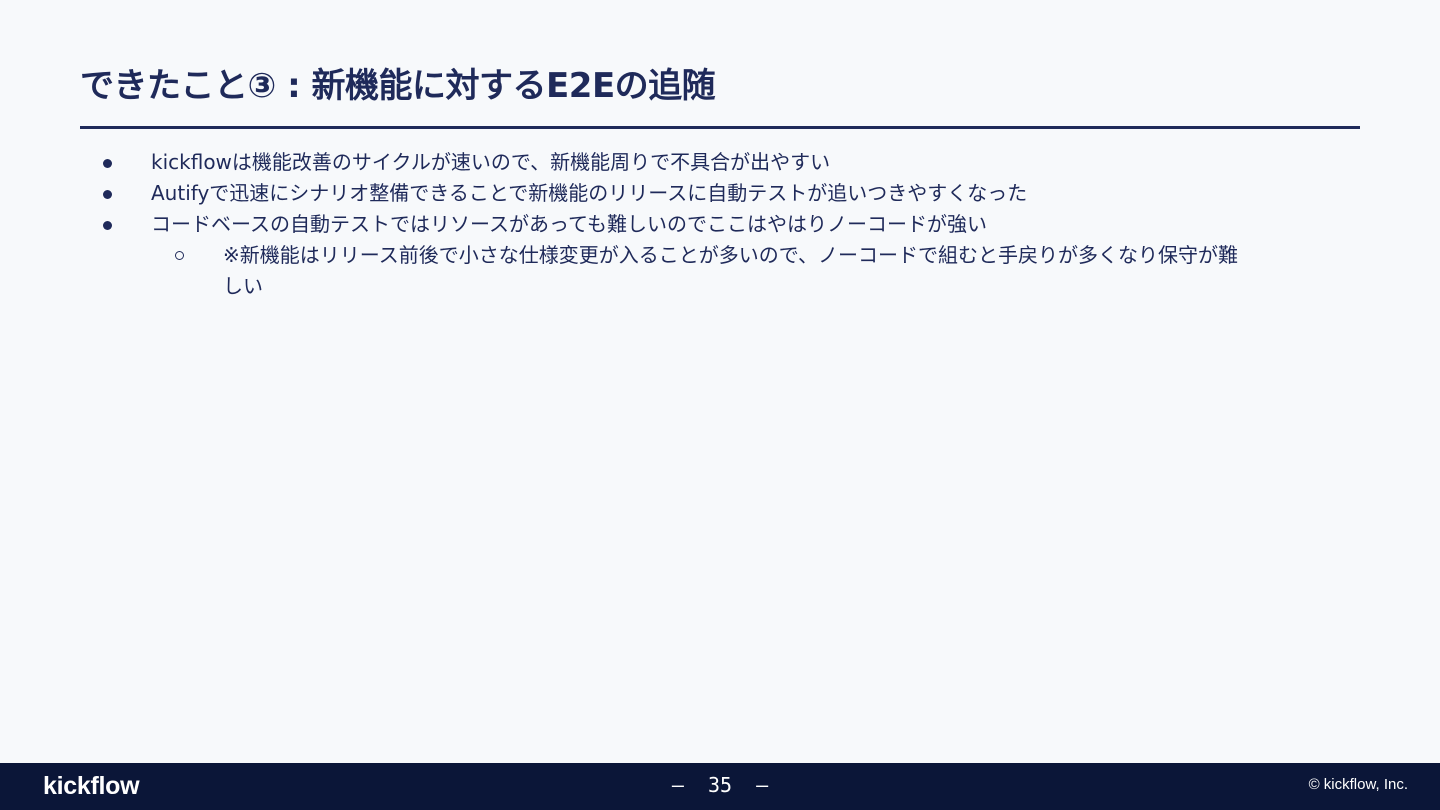 The height and width of the screenshot is (810, 1440). I want to click on bullet-item: kickflowは機能改善のサイクルが速いので、新機能周りで不具合が出やすい, so click(690, 162).